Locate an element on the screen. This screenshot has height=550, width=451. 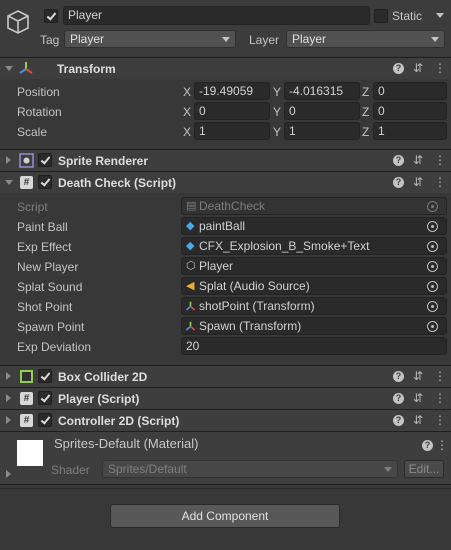
layer-dropdown: Player is located at coordinates (365, 39).